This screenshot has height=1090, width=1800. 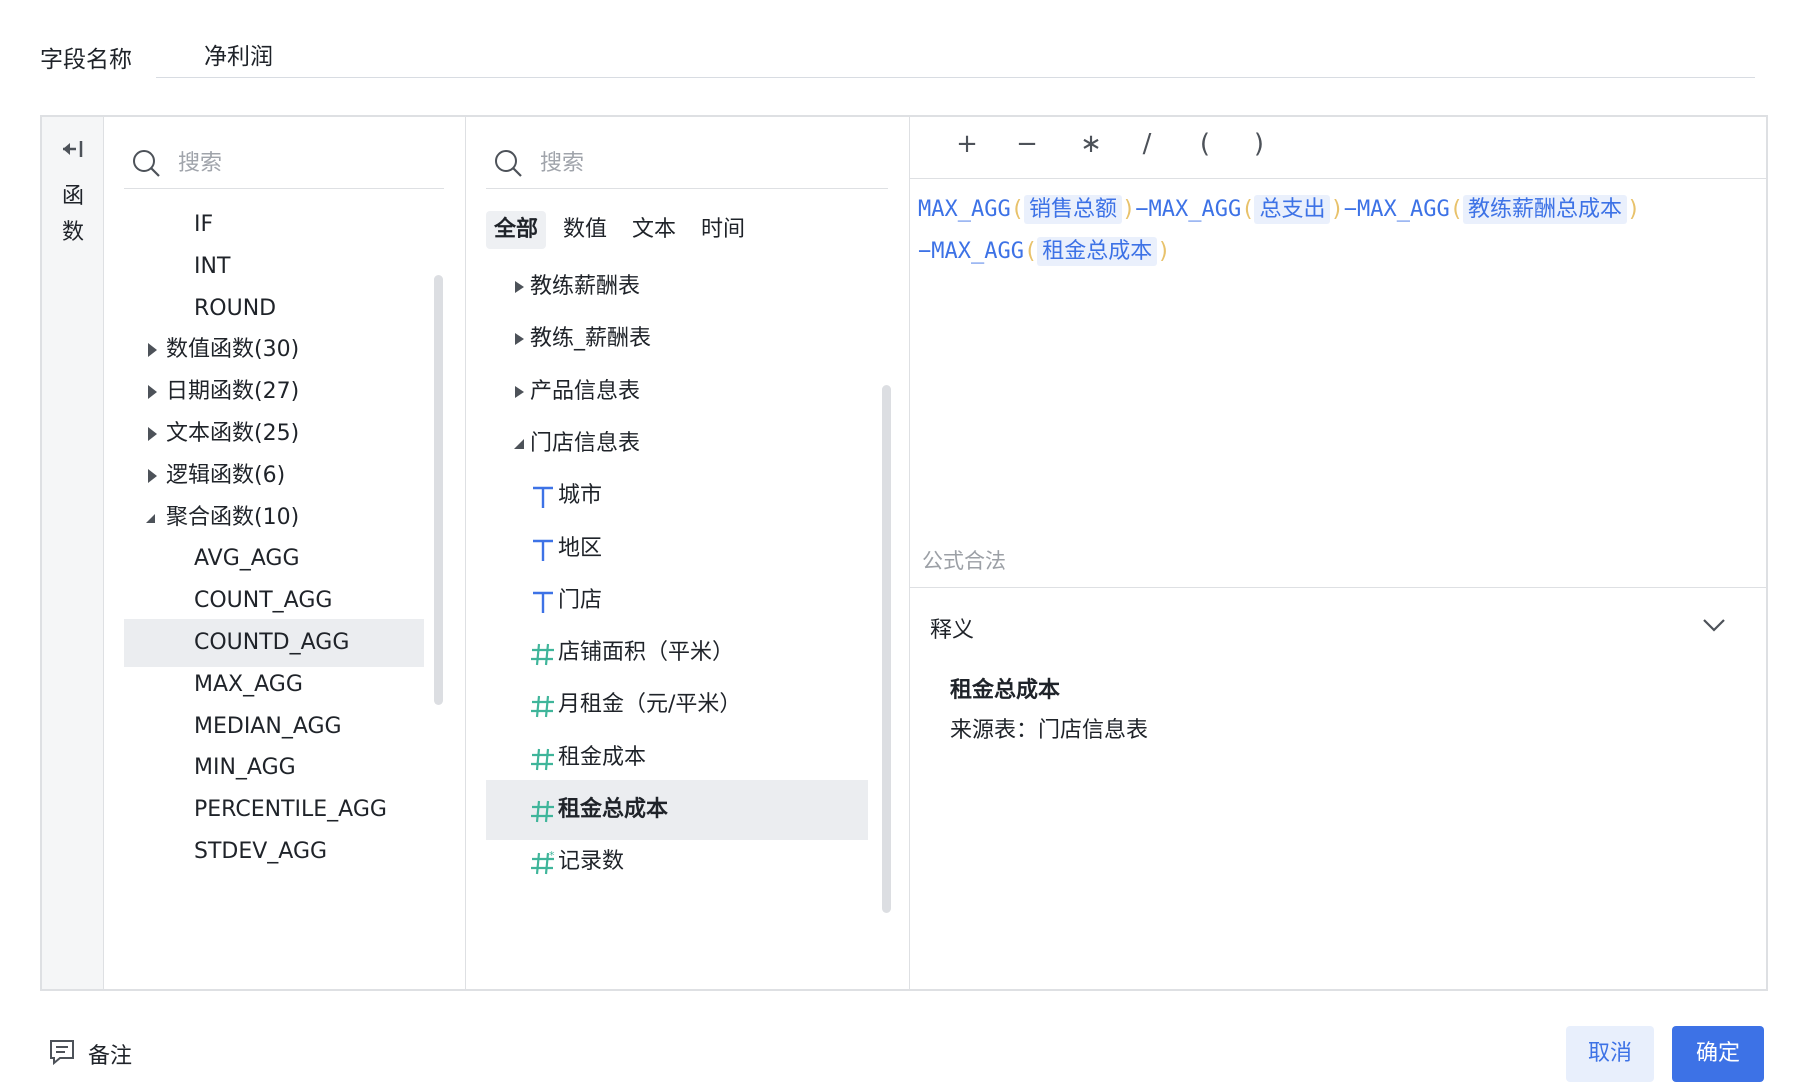 What do you see at coordinates (580, 496) in the screenshot?
I see `field-item-label: 城市` at bounding box center [580, 496].